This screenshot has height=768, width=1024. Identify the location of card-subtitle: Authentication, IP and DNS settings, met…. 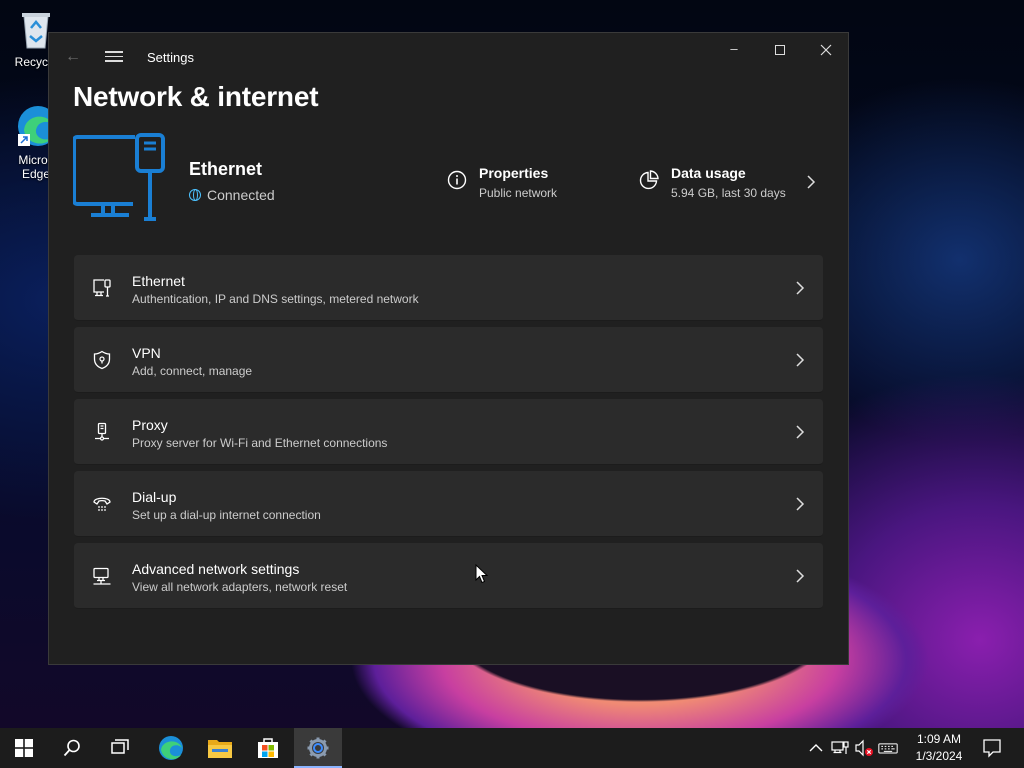
(275, 299).